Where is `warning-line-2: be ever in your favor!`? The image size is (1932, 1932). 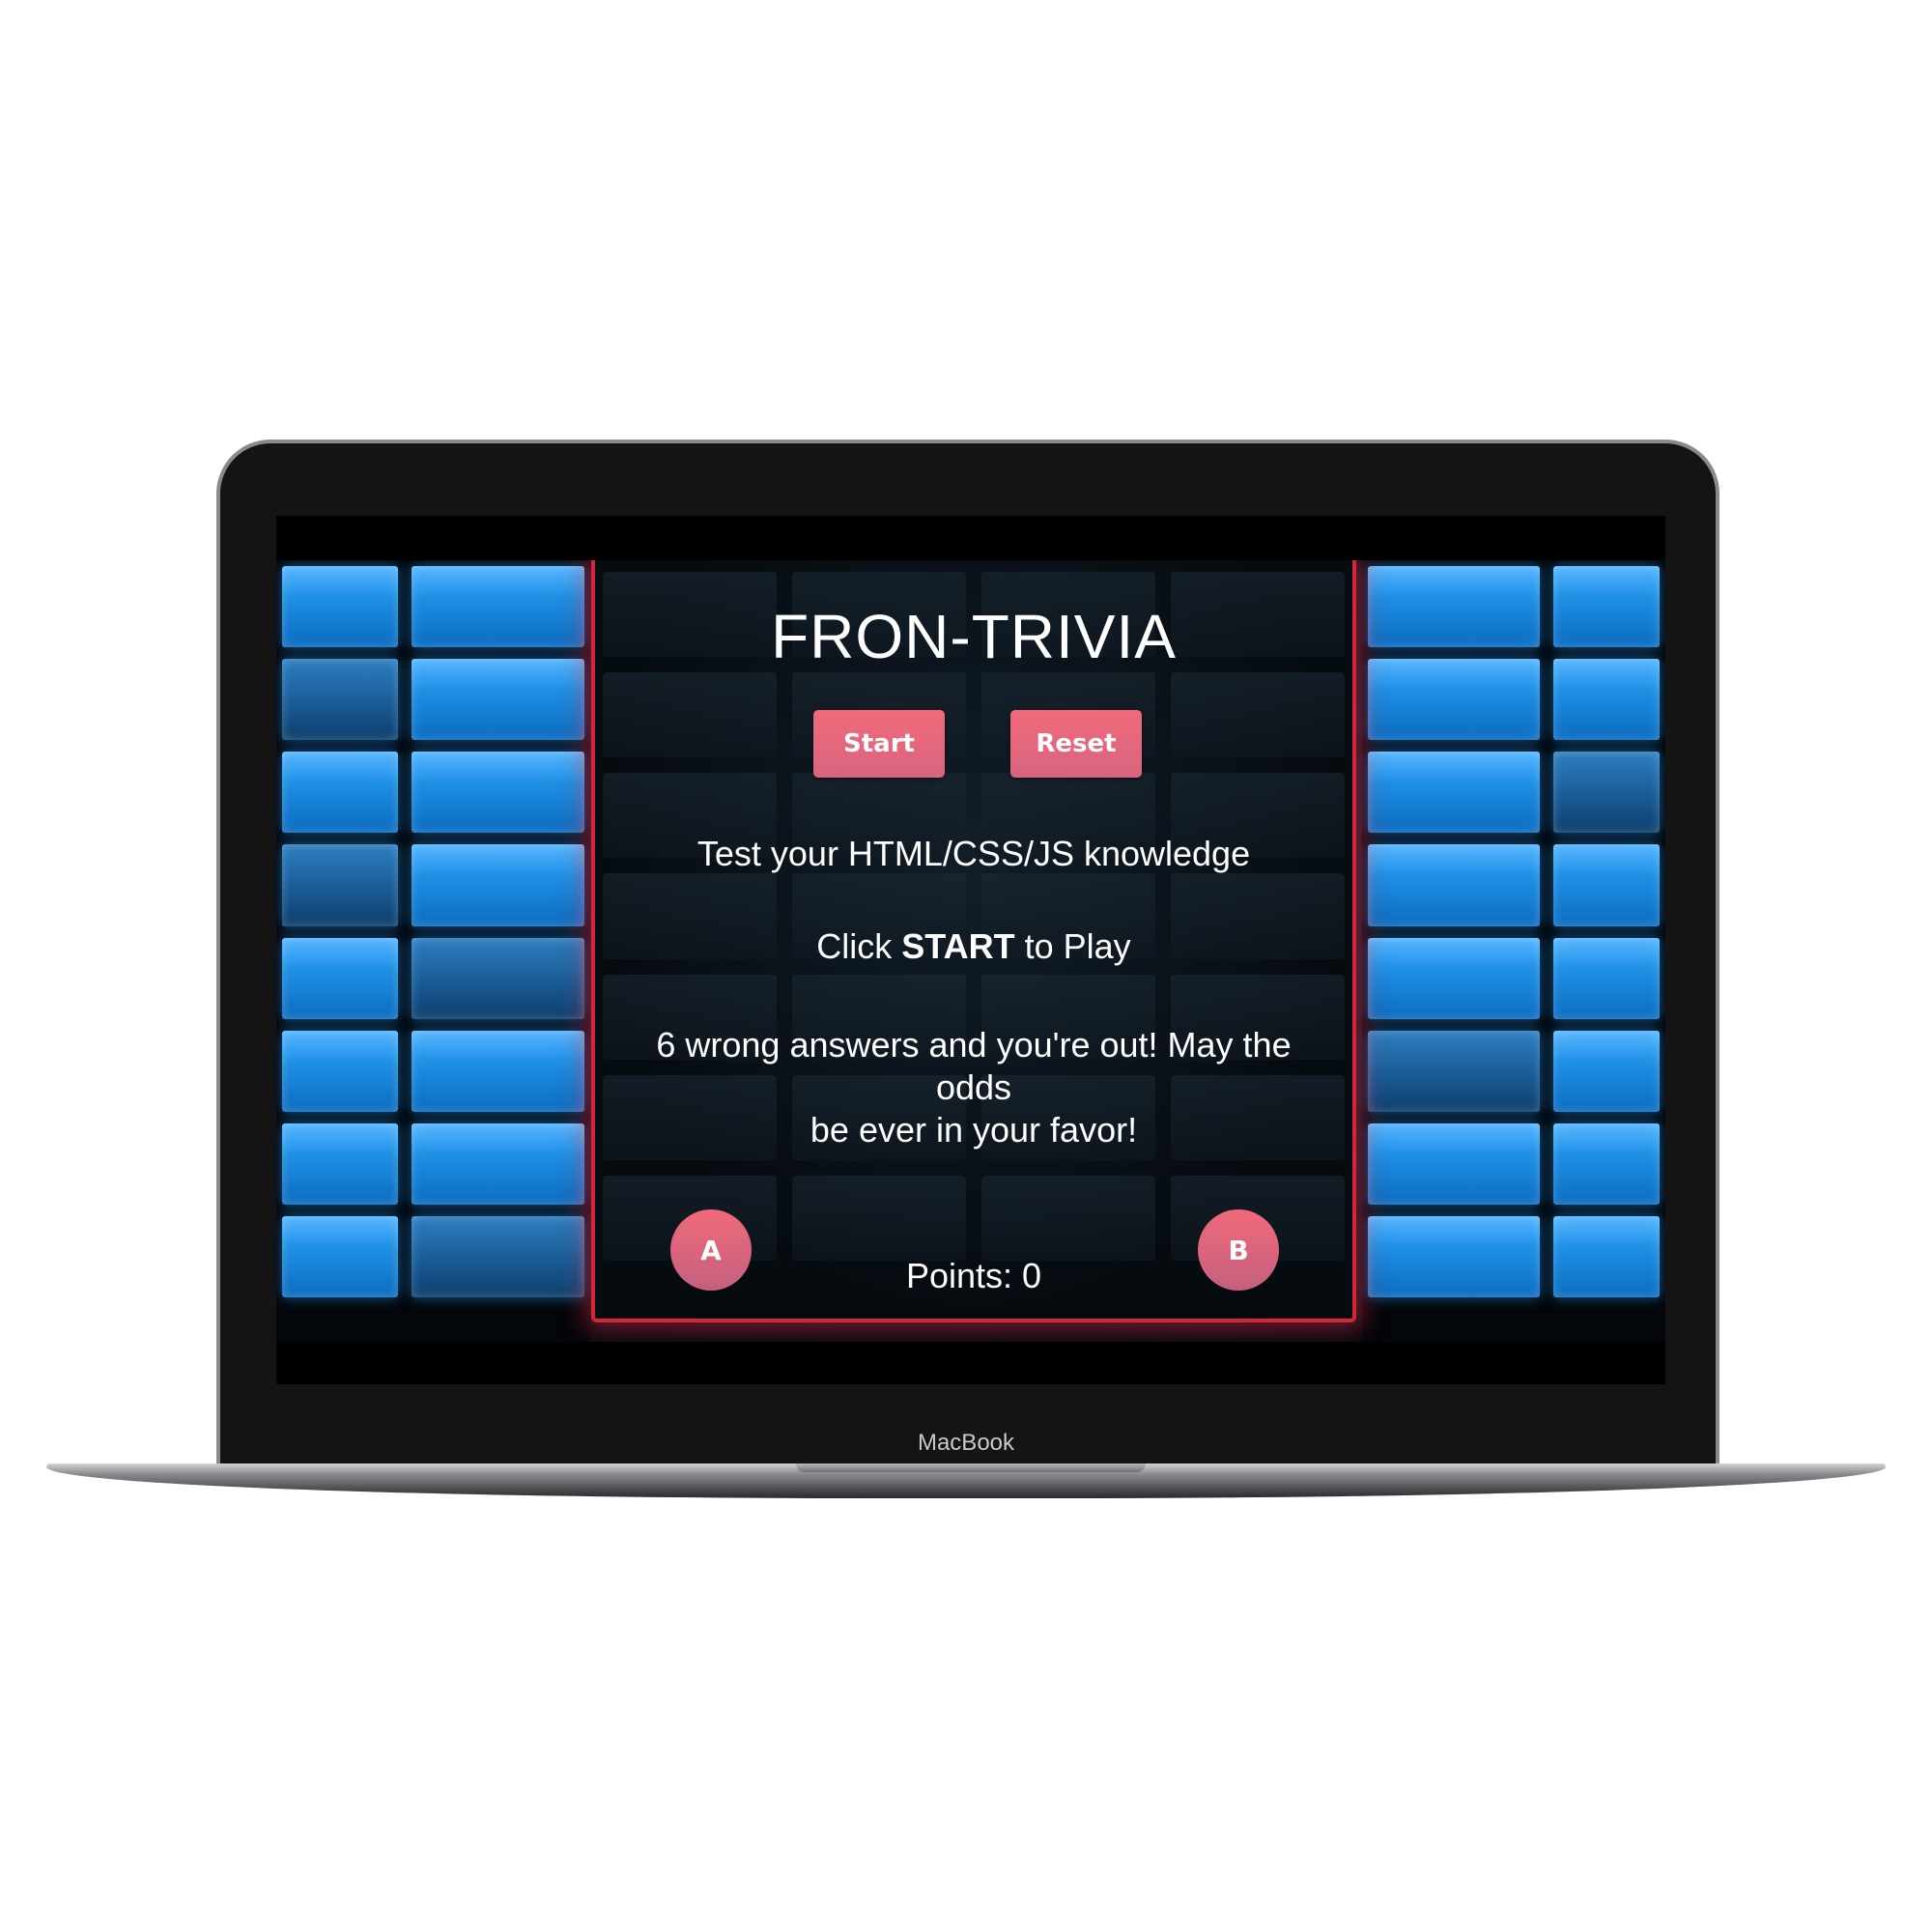
warning-line-2: be ever in your favor! is located at coordinates (974, 1130).